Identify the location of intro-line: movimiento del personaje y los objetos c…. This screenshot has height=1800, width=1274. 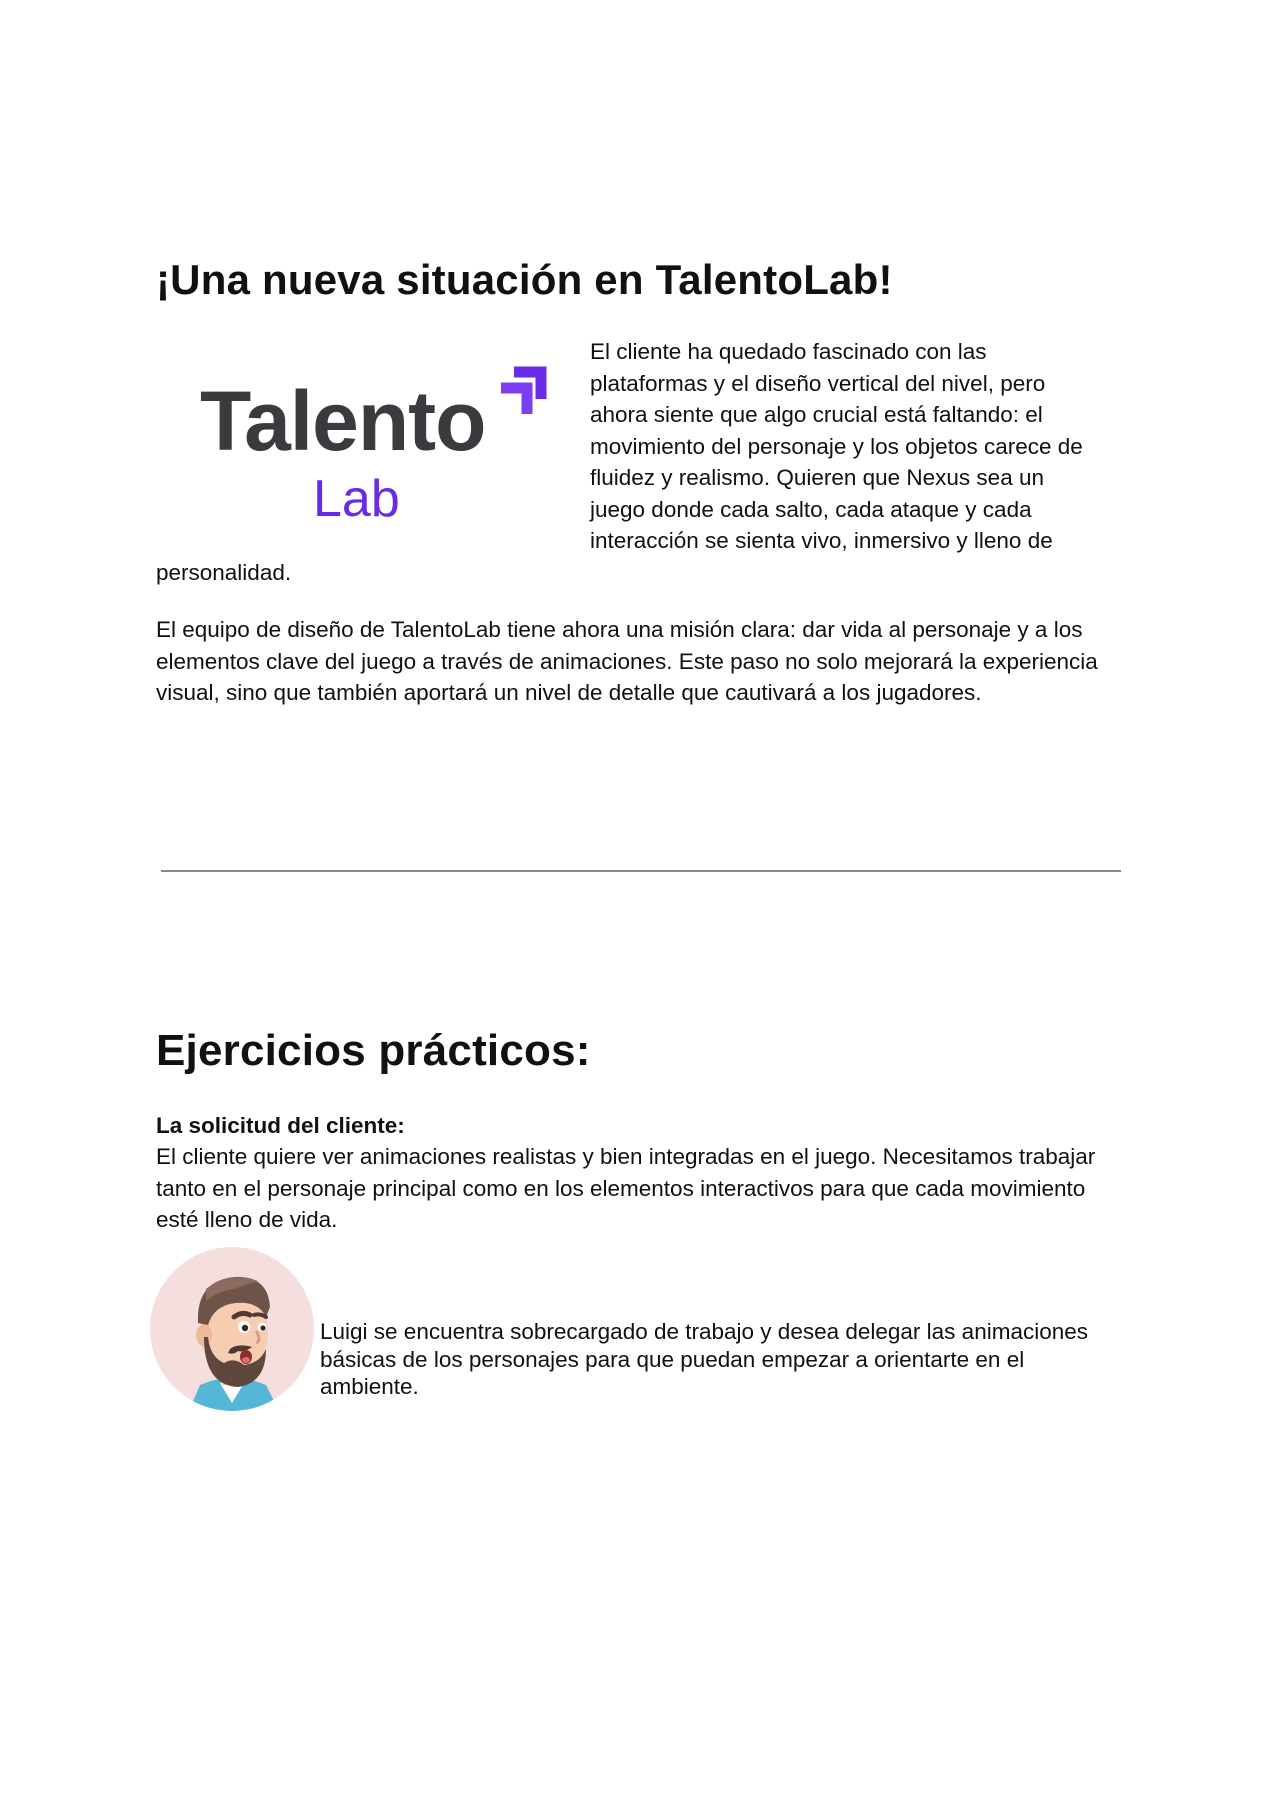
(836, 446).